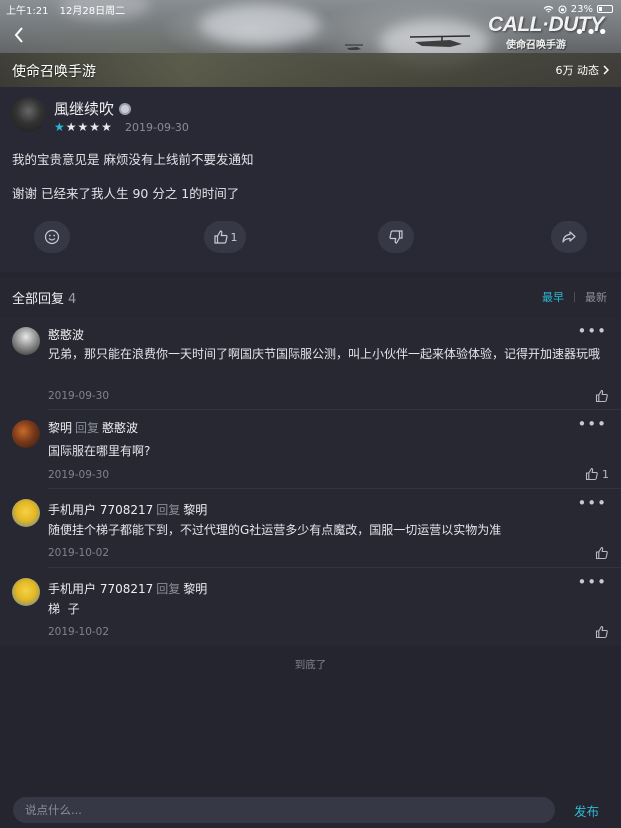 The width and height of the screenshot is (621, 828). I want to click on smiley-icon, so click(52, 237).